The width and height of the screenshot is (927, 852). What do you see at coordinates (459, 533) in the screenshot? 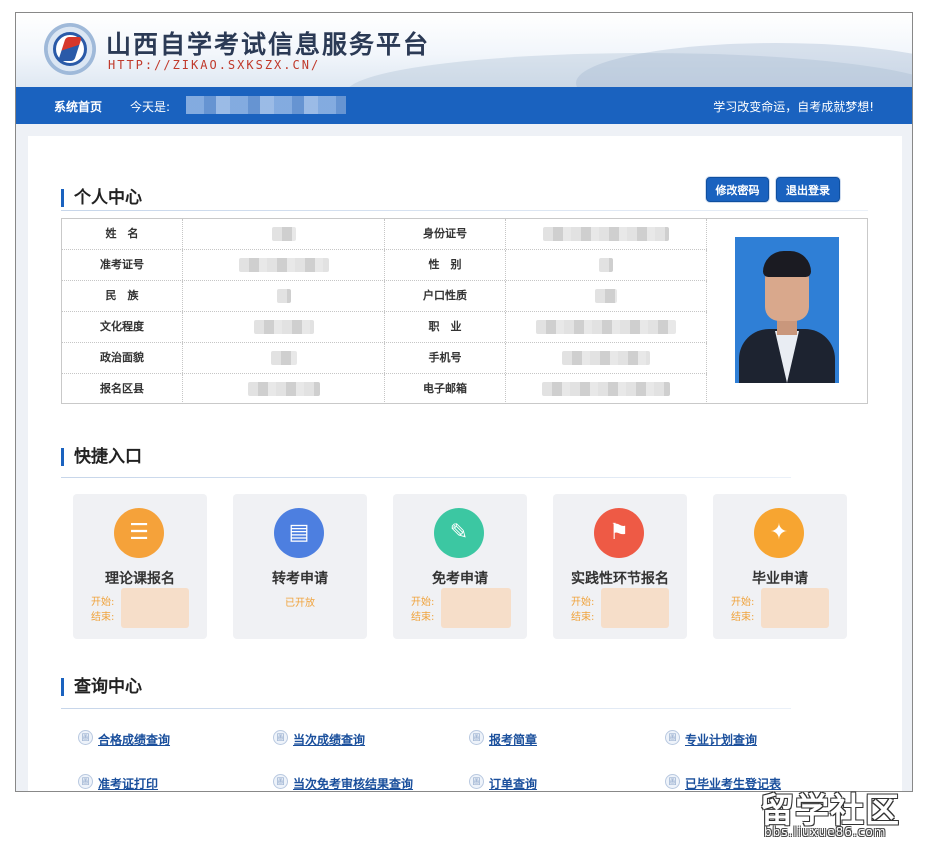
I see `edit-icon: ✎` at bounding box center [459, 533].